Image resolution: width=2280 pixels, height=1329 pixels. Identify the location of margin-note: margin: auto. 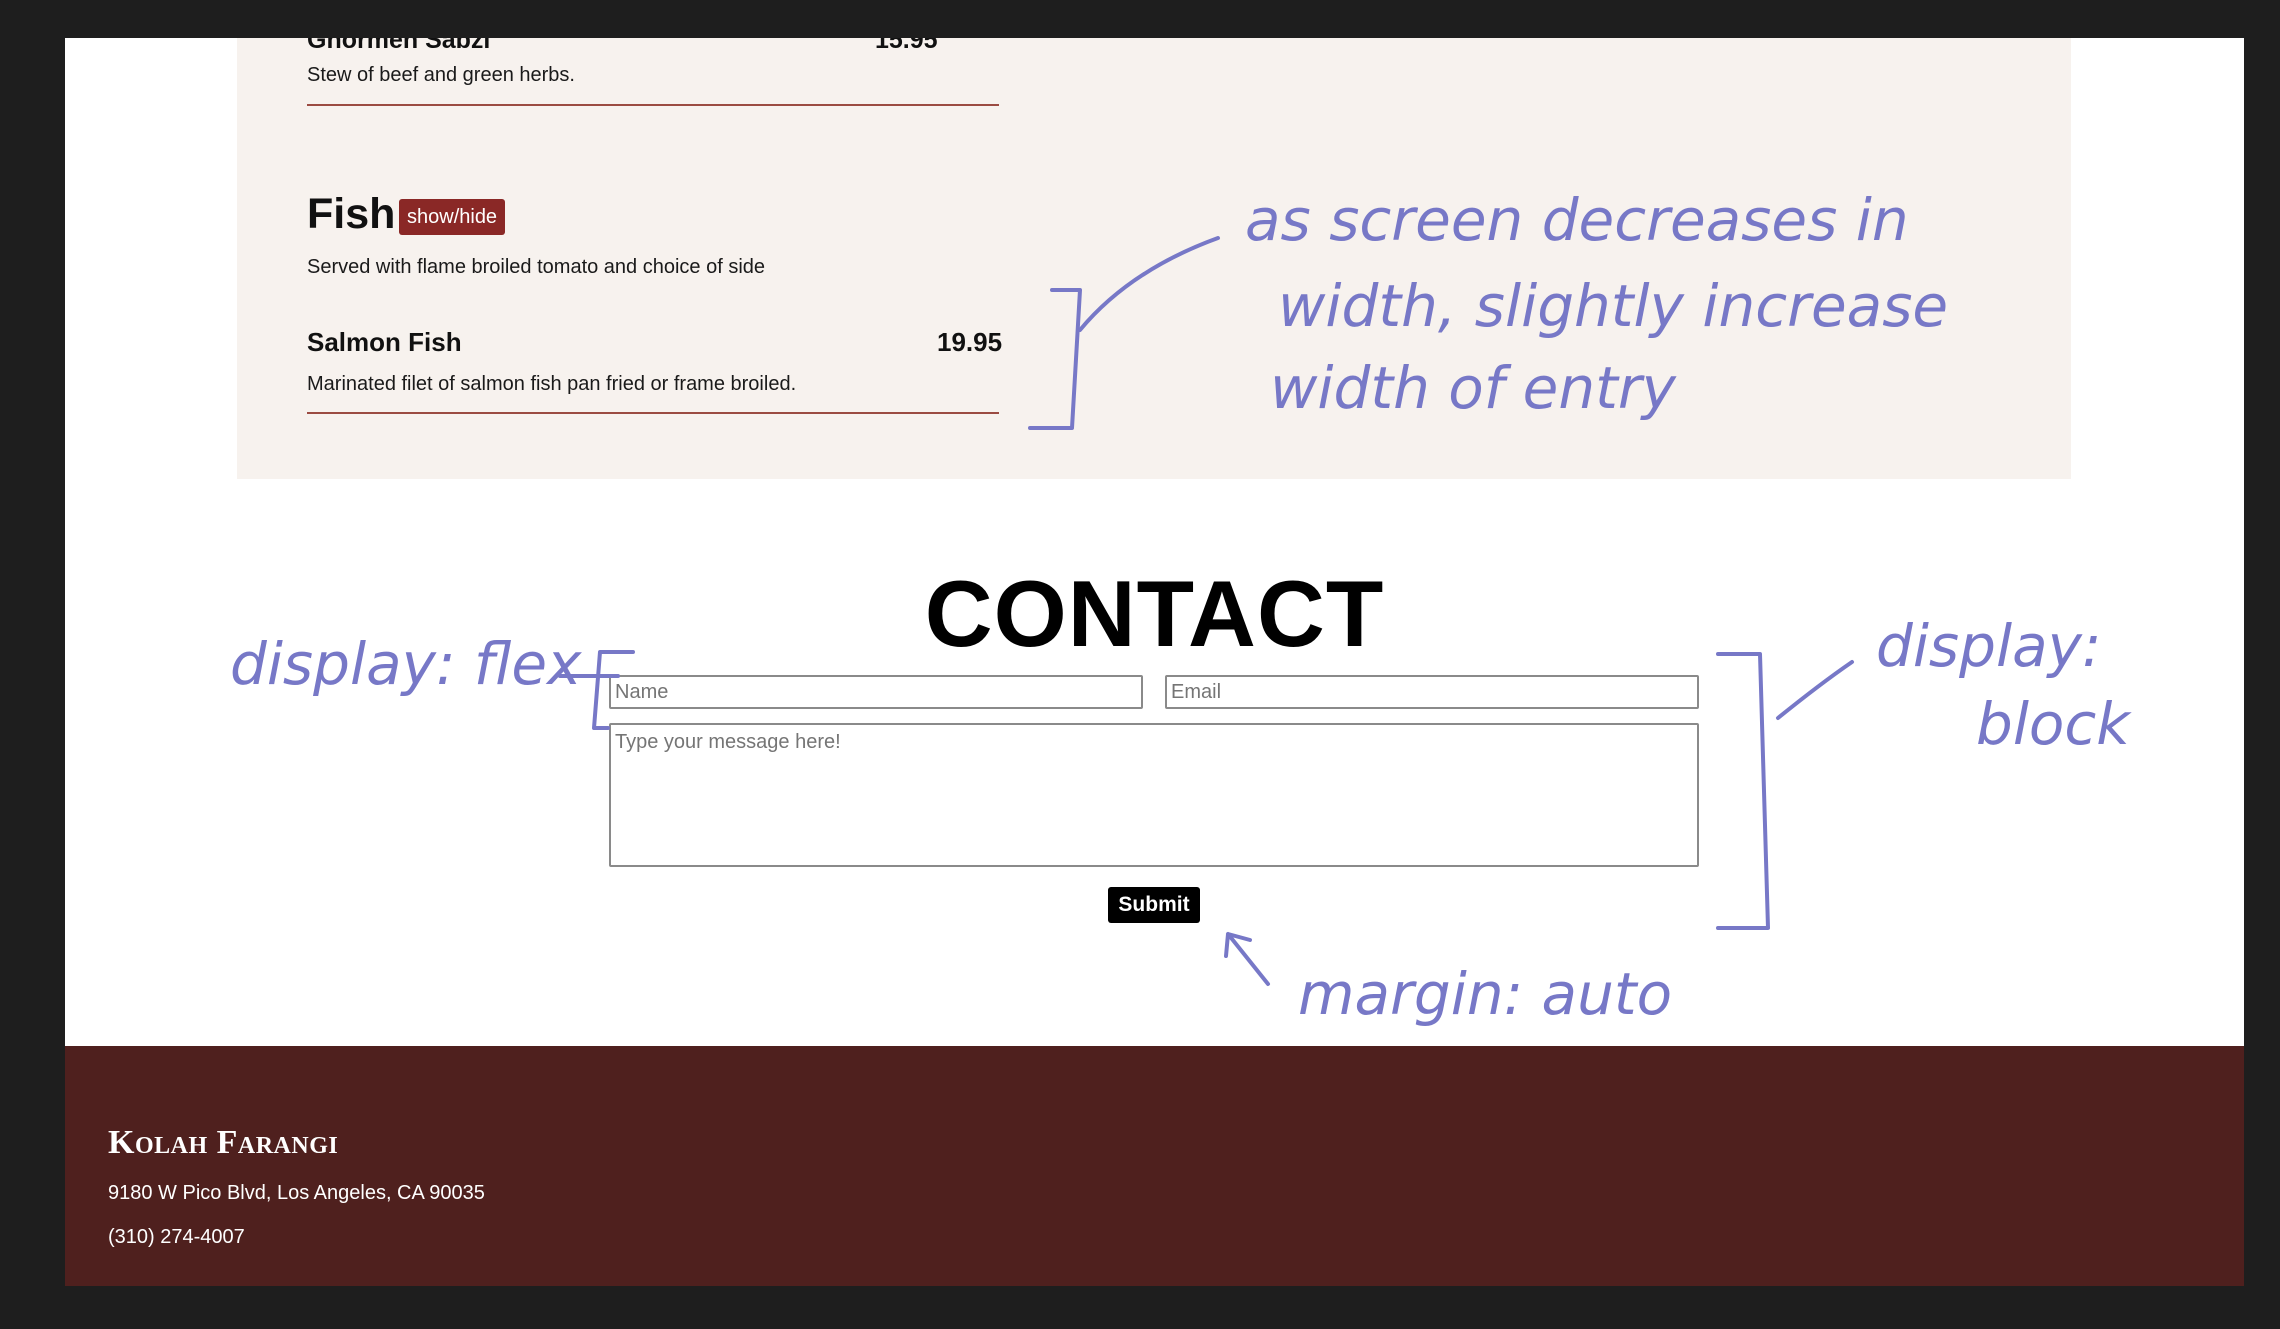
(1485, 994).